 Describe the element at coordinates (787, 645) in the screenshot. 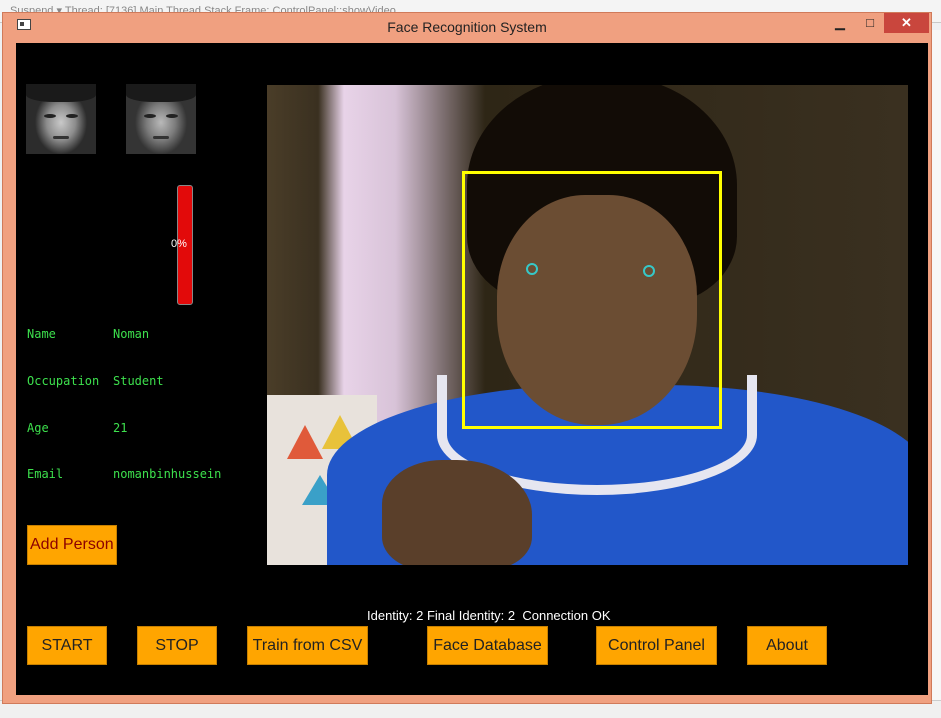

I see `about-button: About` at that location.